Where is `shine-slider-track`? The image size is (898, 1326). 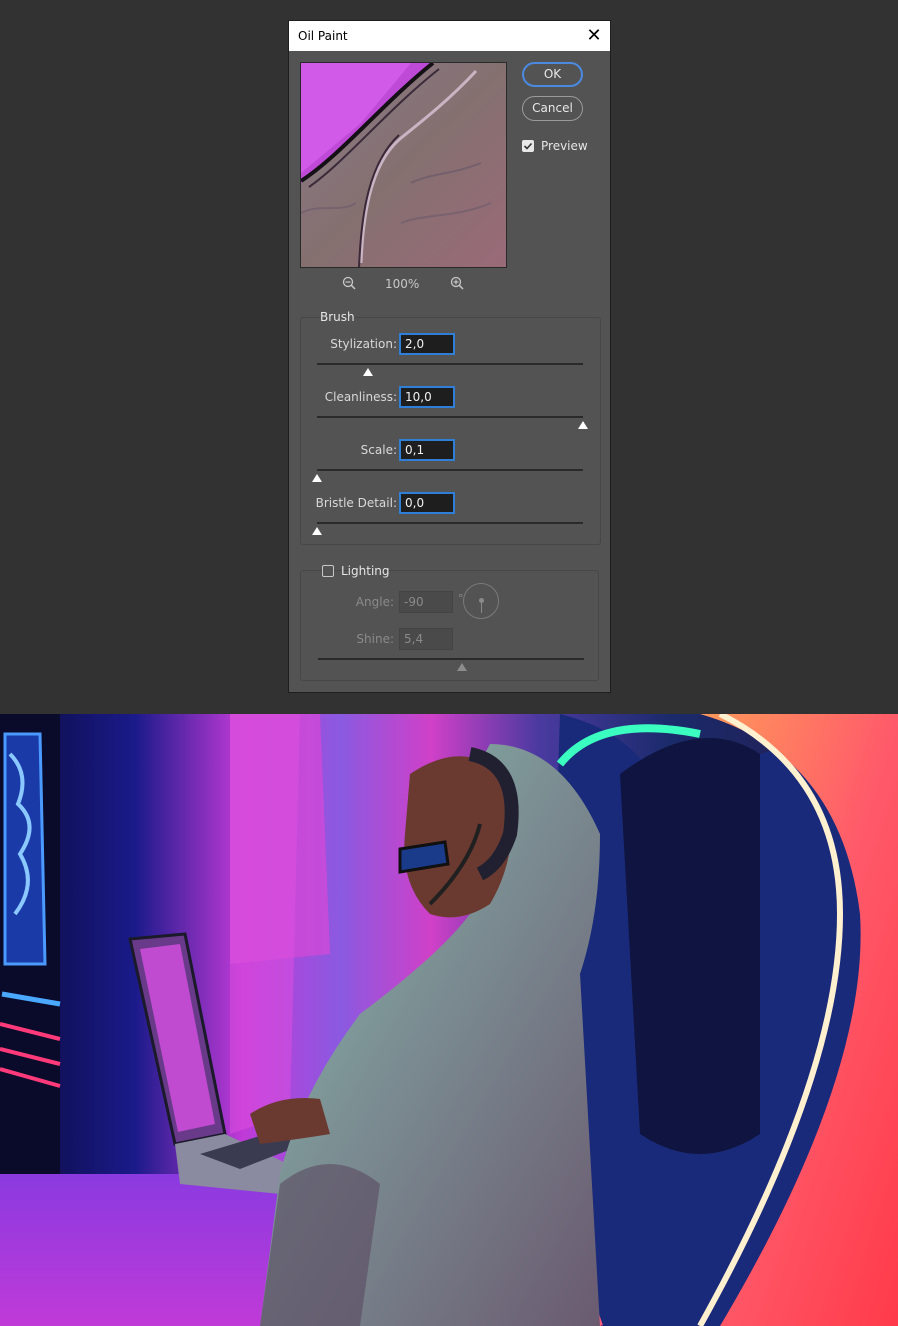
shine-slider-track is located at coordinates (451, 659).